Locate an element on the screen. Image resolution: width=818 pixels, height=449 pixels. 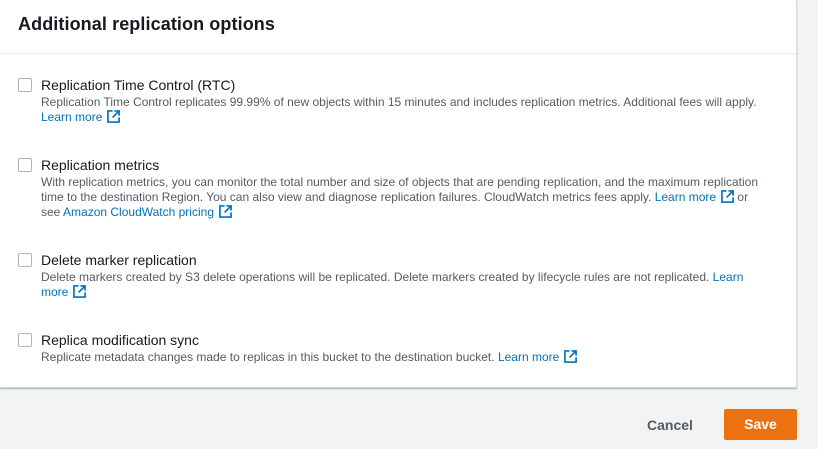
option-label: Replication Time Control (RTC) is located at coordinates (138, 85).